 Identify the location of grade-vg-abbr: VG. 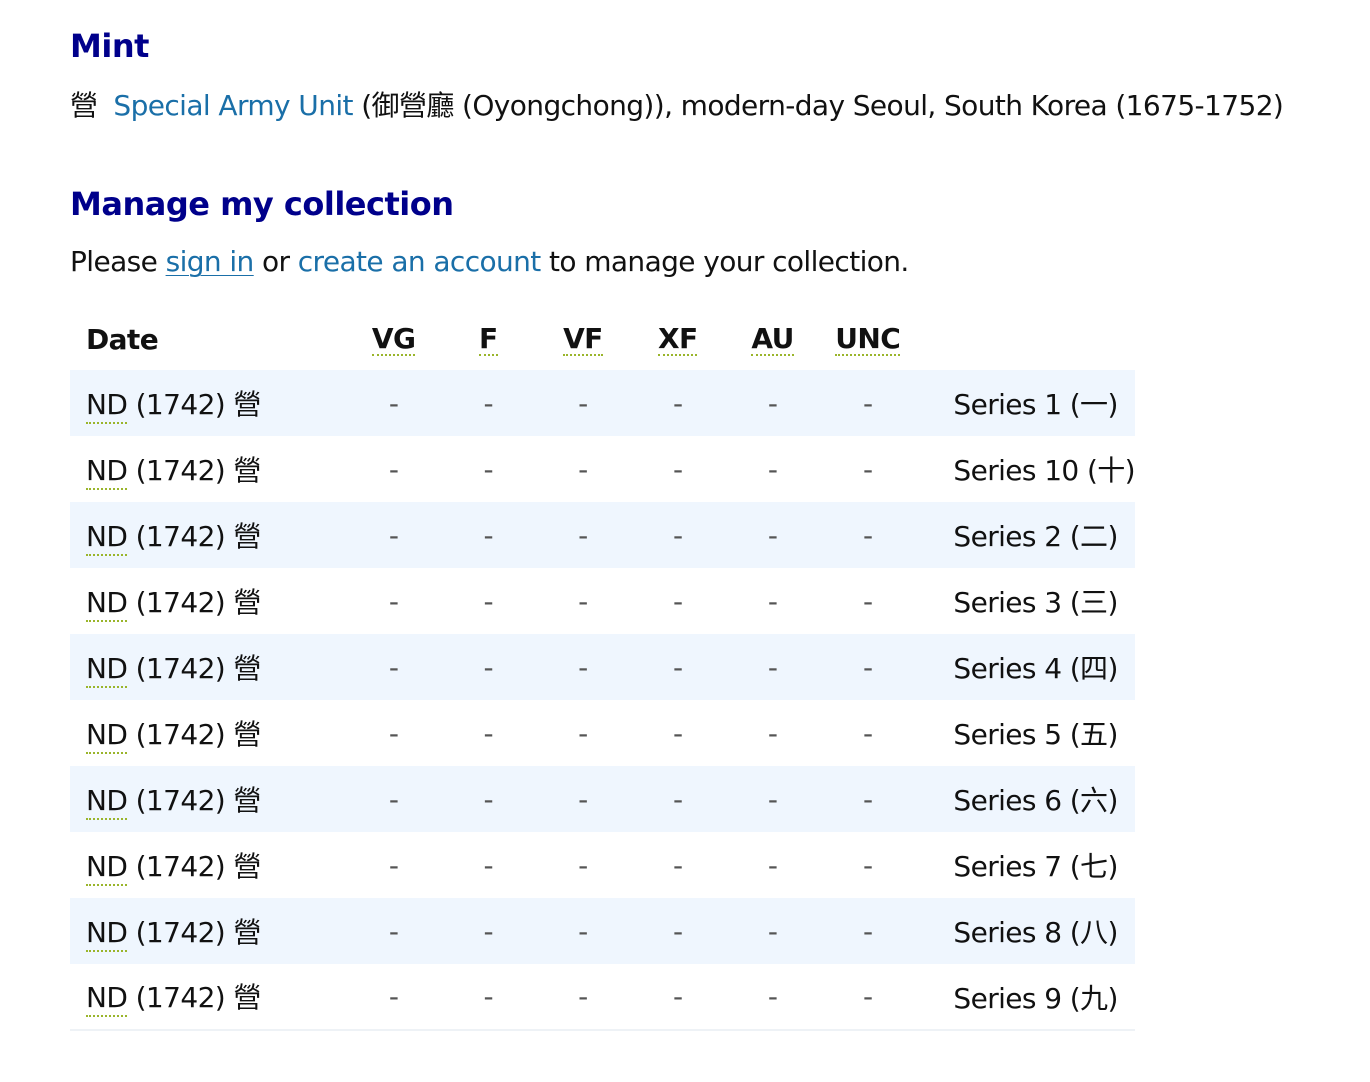
(393, 340).